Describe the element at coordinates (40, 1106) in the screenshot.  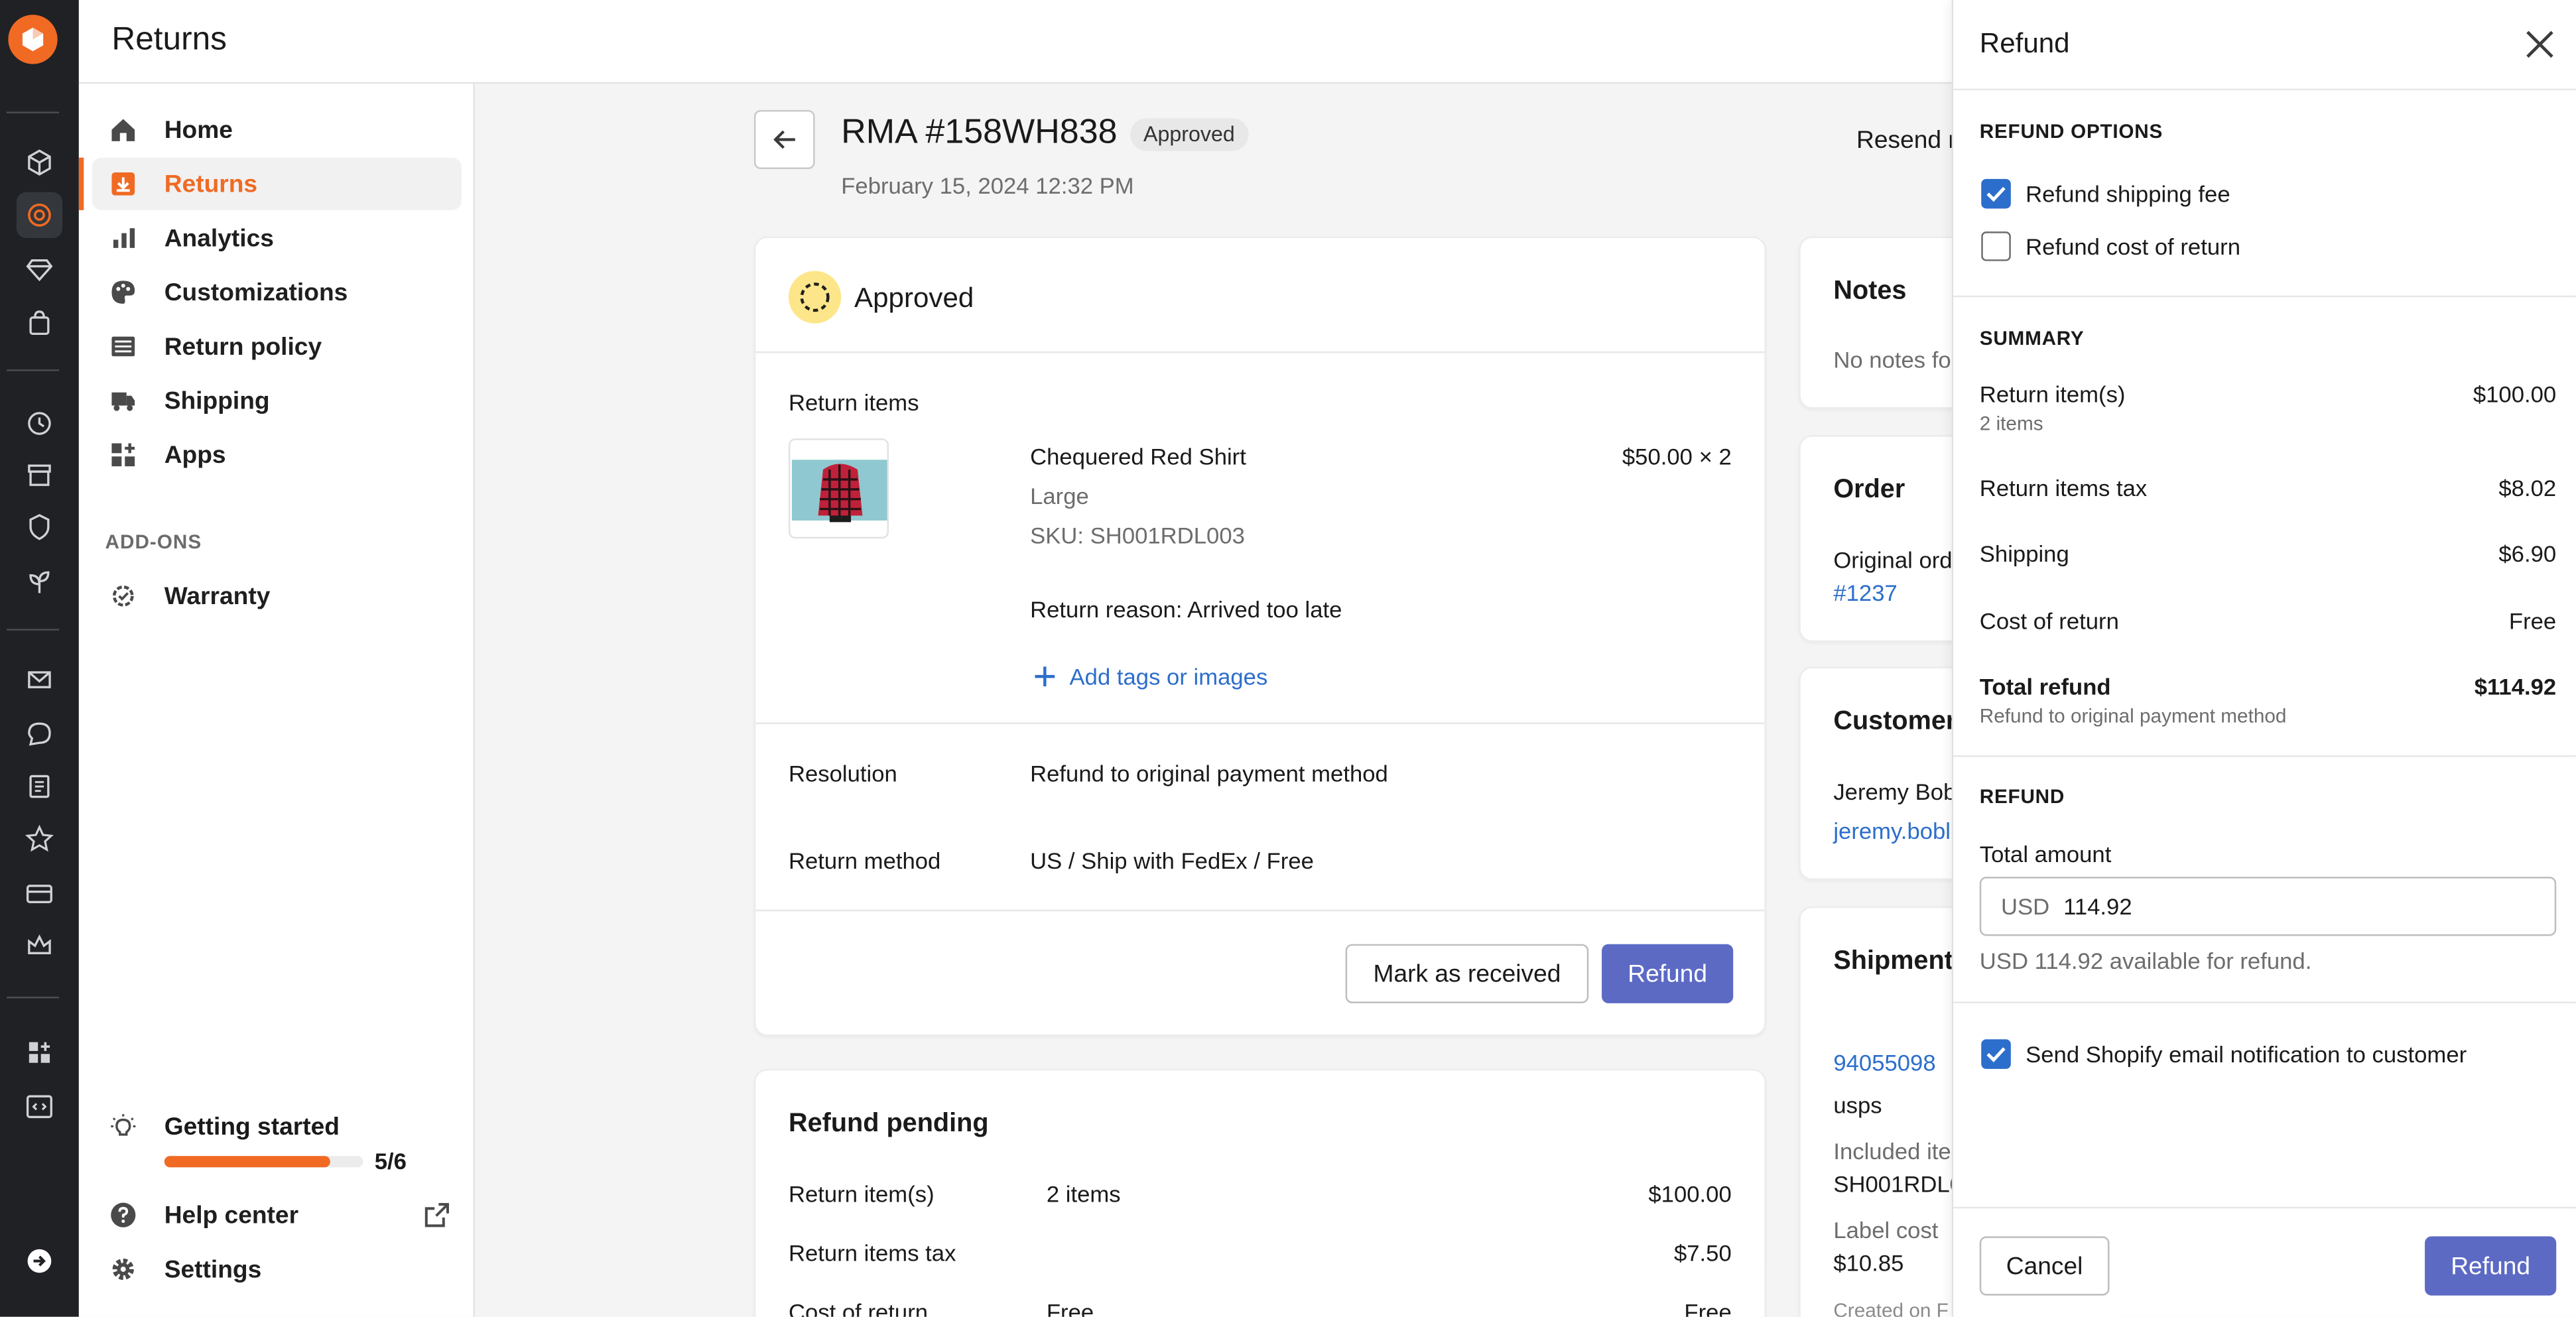
I see `code-icon` at that location.